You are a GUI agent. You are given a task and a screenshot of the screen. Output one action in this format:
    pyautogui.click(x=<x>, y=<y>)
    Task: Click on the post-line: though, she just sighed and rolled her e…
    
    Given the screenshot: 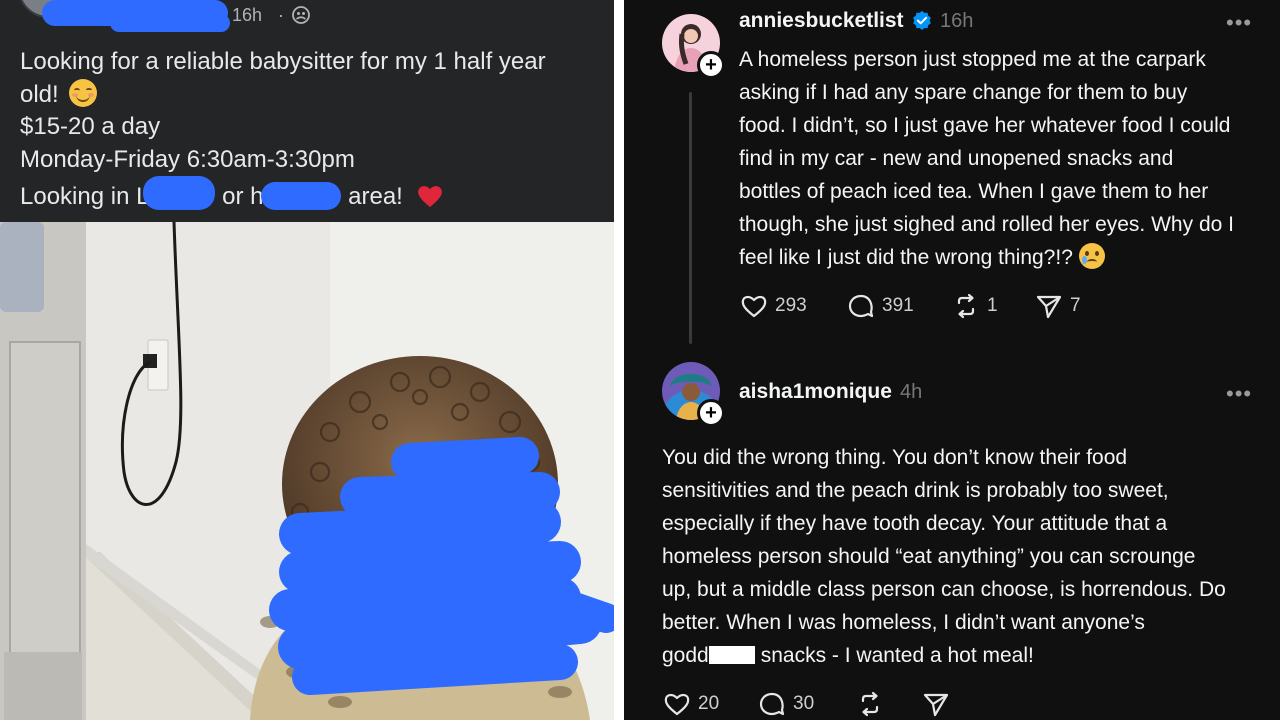 What is the action you would take?
    pyautogui.click(x=986, y=224)
    